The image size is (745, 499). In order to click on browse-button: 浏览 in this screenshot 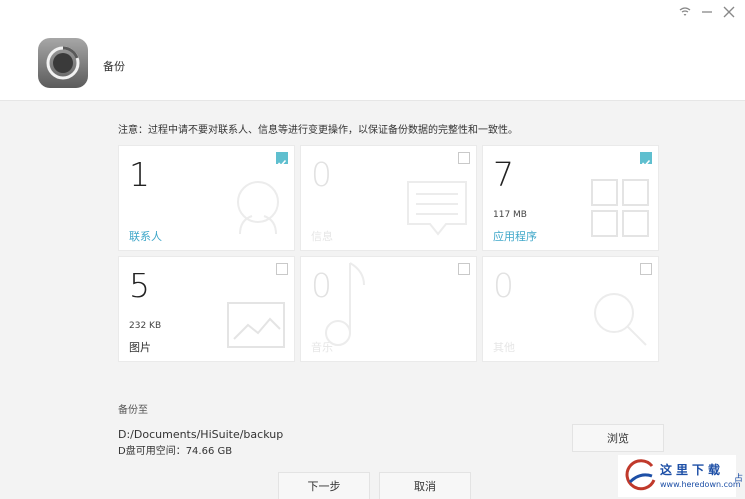, I will do `click(618, 438)`.